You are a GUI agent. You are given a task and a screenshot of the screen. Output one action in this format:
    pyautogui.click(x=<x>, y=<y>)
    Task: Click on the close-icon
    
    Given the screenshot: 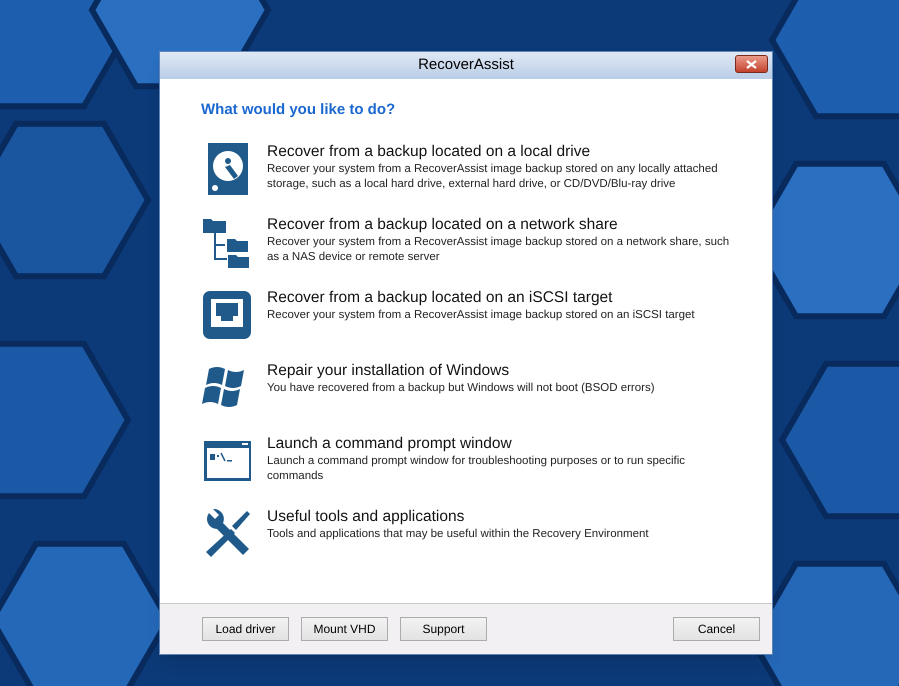 What is the action you would take?
    pyautogui.click(x=751, y=64)
    